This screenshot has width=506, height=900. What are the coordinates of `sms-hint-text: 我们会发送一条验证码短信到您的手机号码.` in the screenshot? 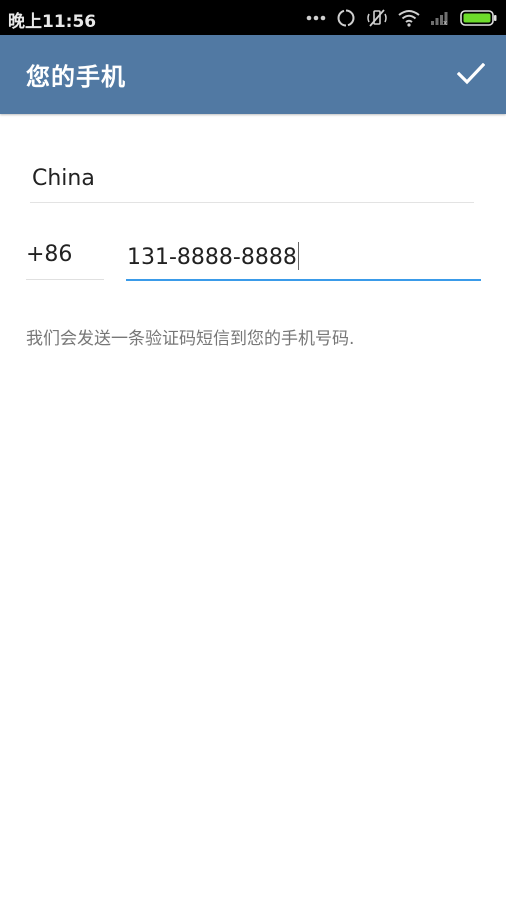 It's located at (190, 339).